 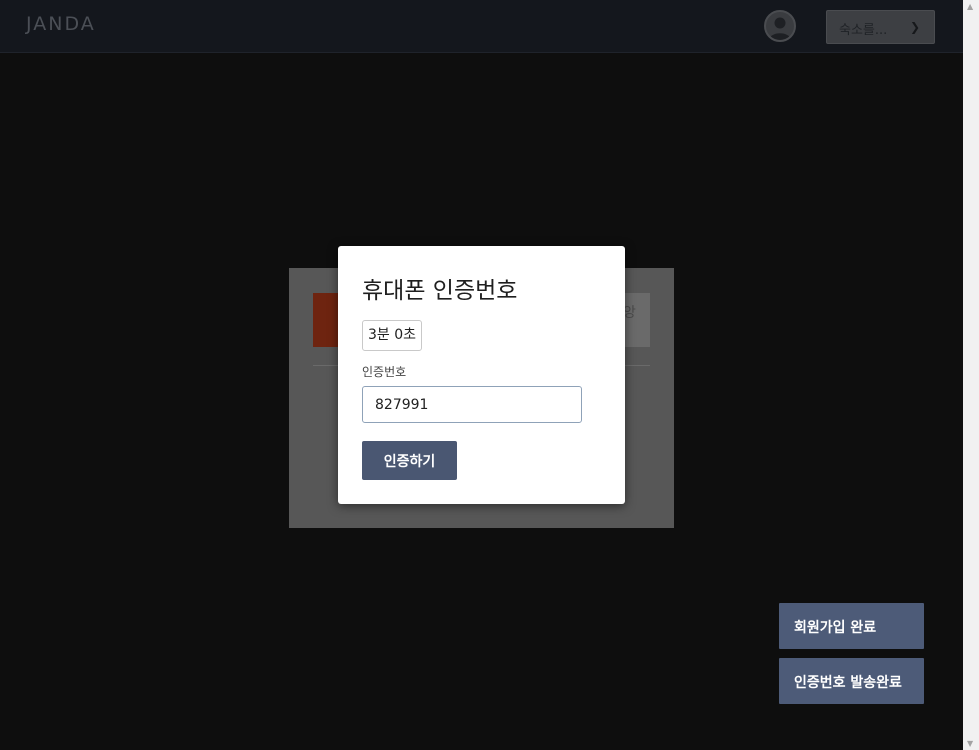 What do you see at coordinates (472, 404) in the screenshot?
I see `verification-code-input` at bounding box center [472, 404].